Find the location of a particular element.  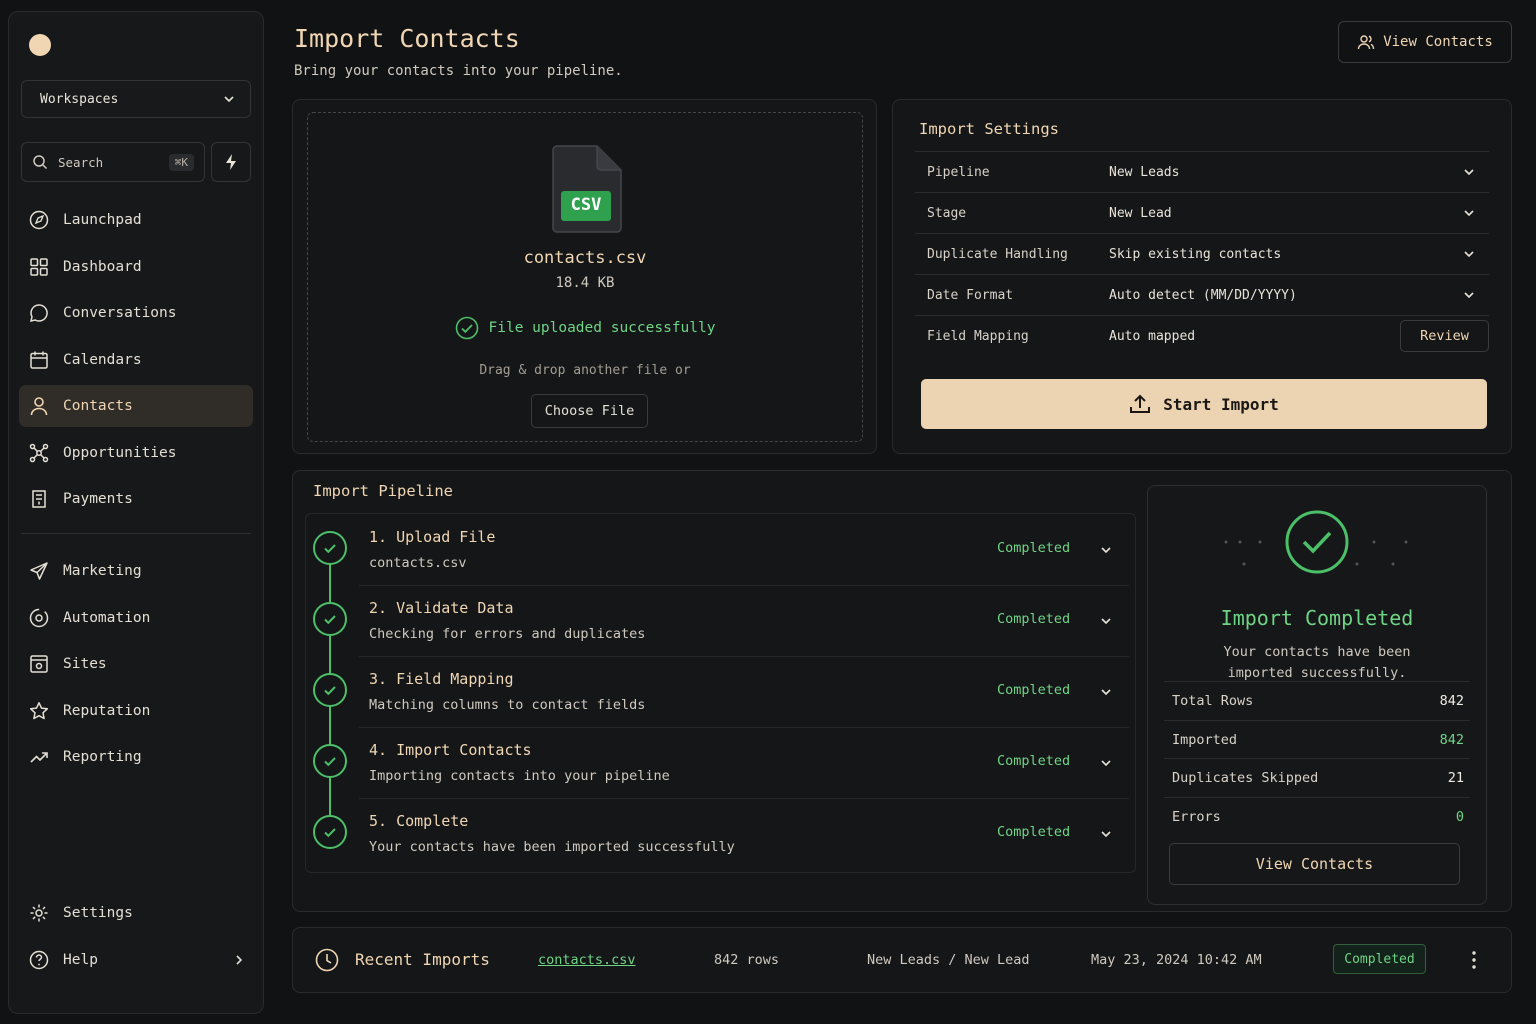

search-label: Search is located at coordinates (81, 162).